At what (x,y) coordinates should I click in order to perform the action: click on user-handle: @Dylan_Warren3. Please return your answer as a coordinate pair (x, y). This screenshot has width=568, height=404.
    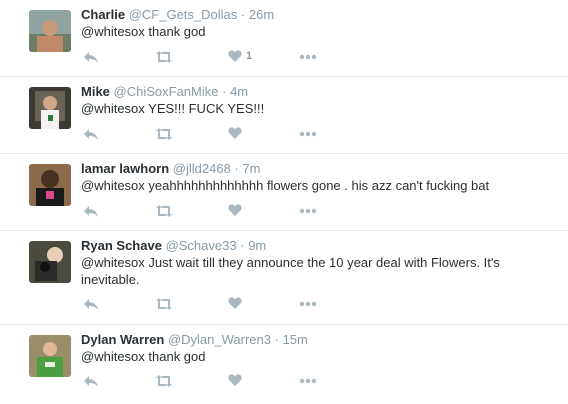
    Looking at the image, I should click on (219, 339).